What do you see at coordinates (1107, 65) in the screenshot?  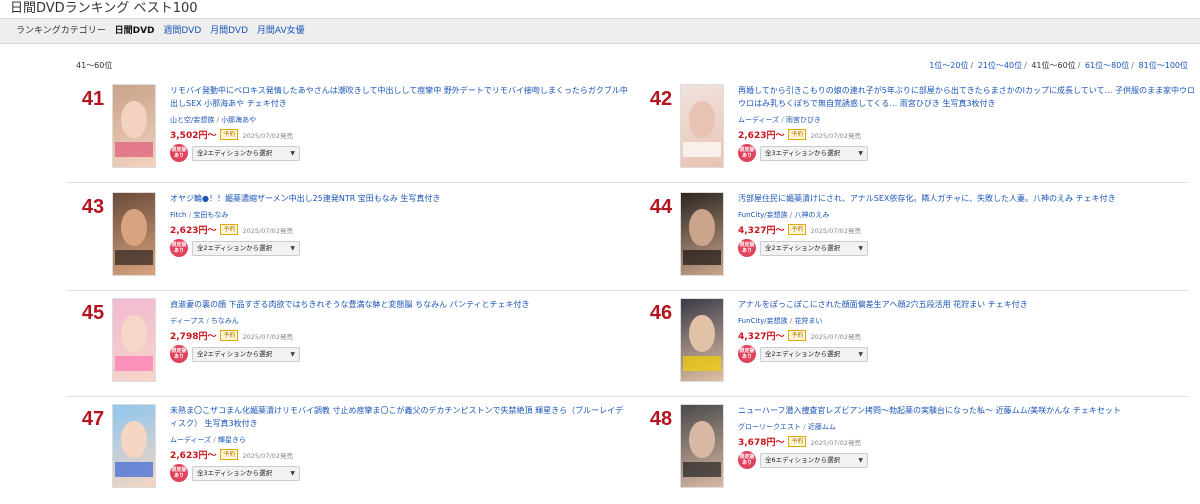 I see `pager-link-61-80: 61位〜80位` at bounding box center [1107, 65].